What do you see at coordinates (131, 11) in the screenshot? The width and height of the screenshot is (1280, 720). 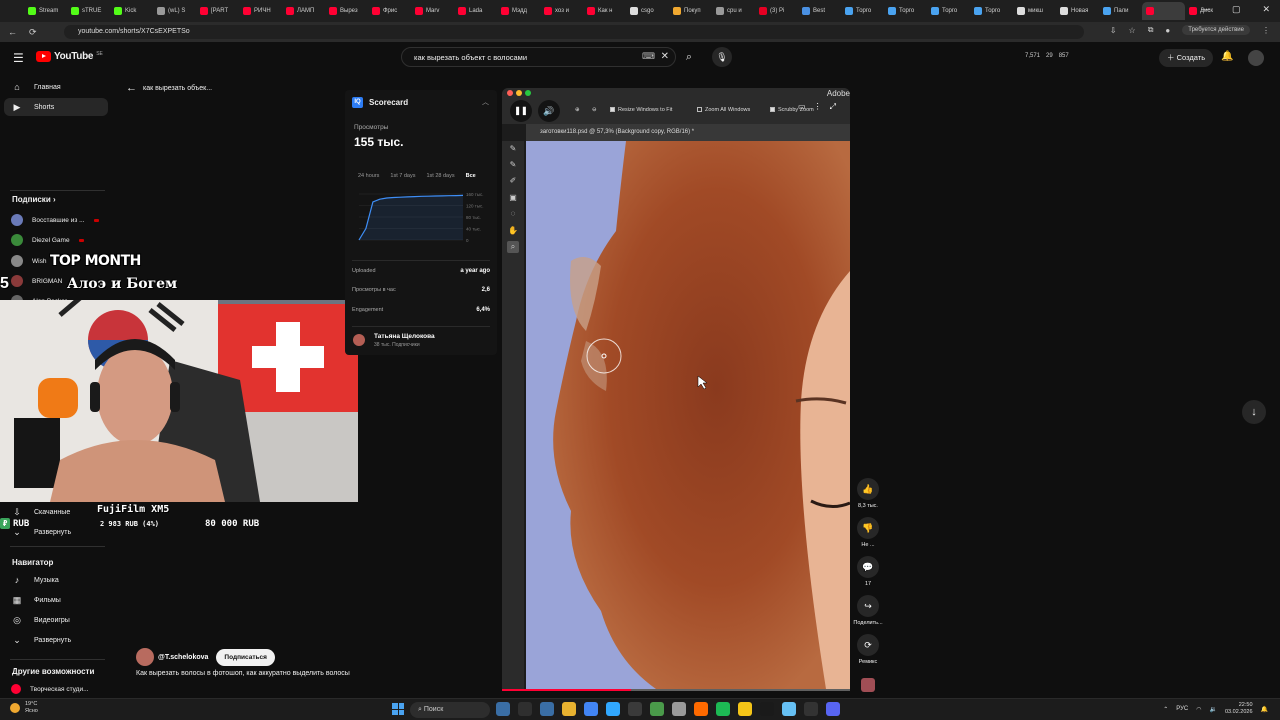 I see `browser-tab: Kick` at bounding box center [131, 11].